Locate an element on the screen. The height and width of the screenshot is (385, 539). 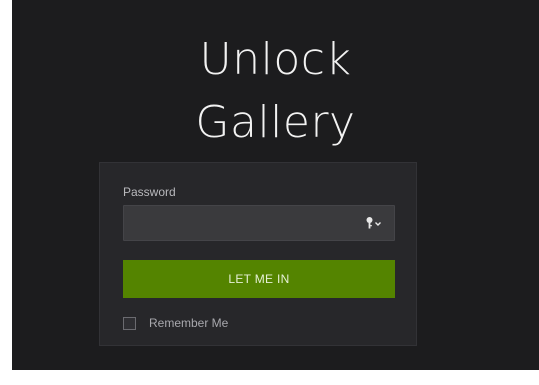
key-icon is located at coordinates (373, 223).